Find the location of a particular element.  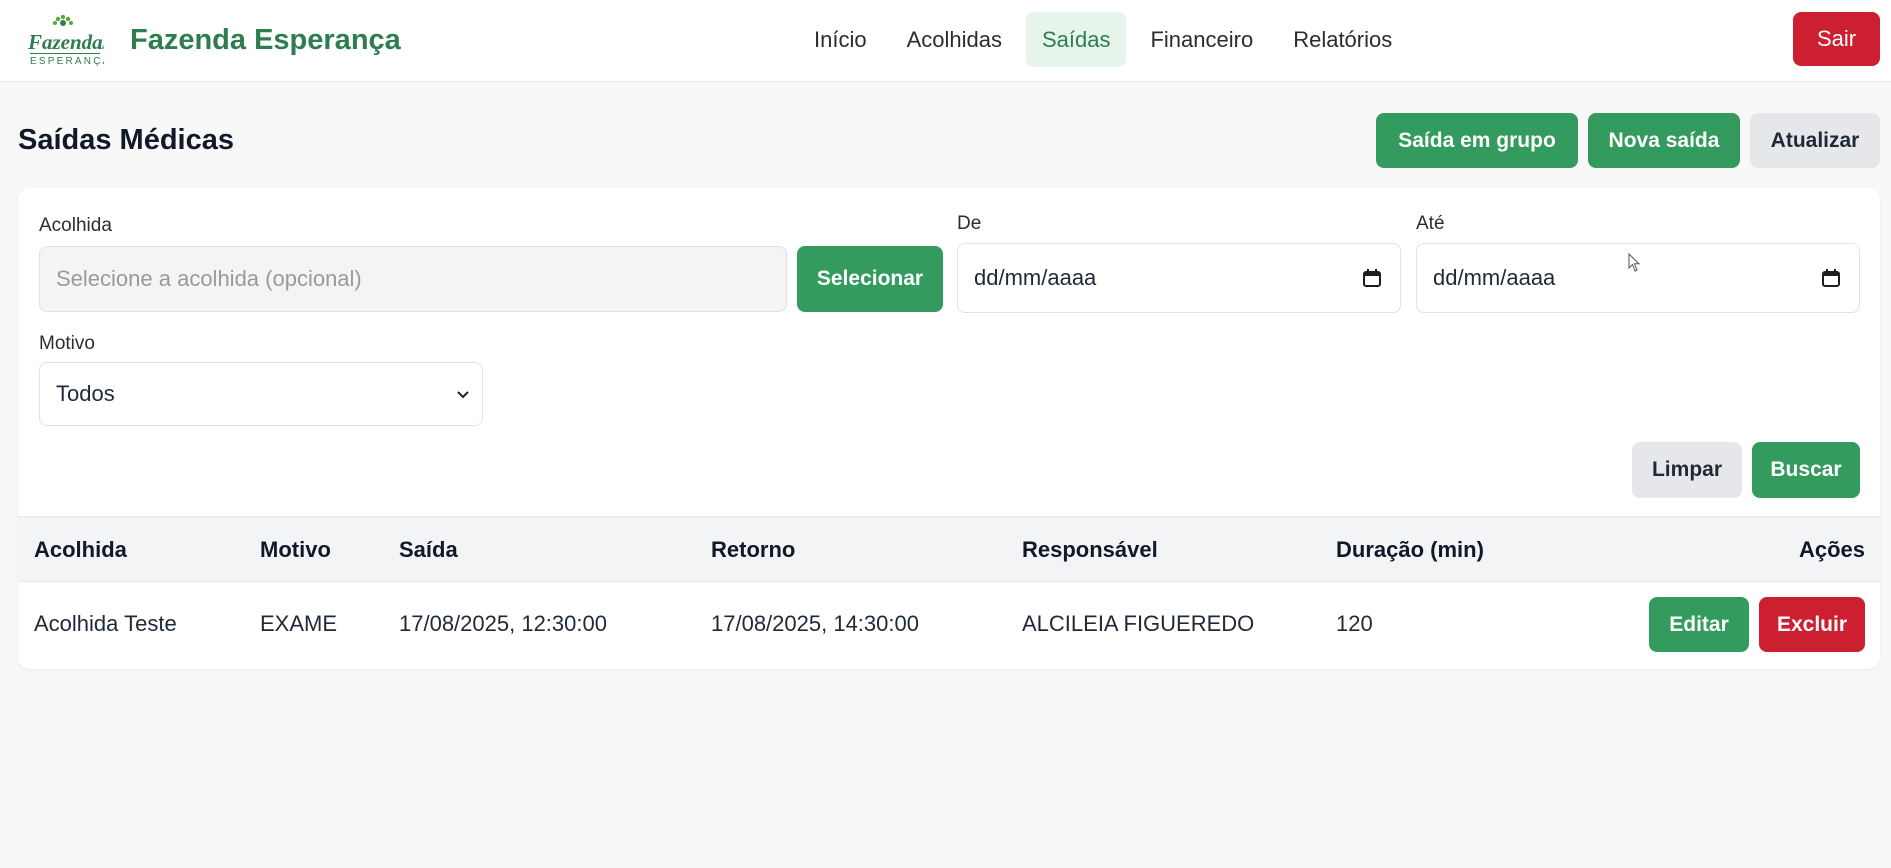

col-acolhida: Acolhida is located at coordinates (80, 549).